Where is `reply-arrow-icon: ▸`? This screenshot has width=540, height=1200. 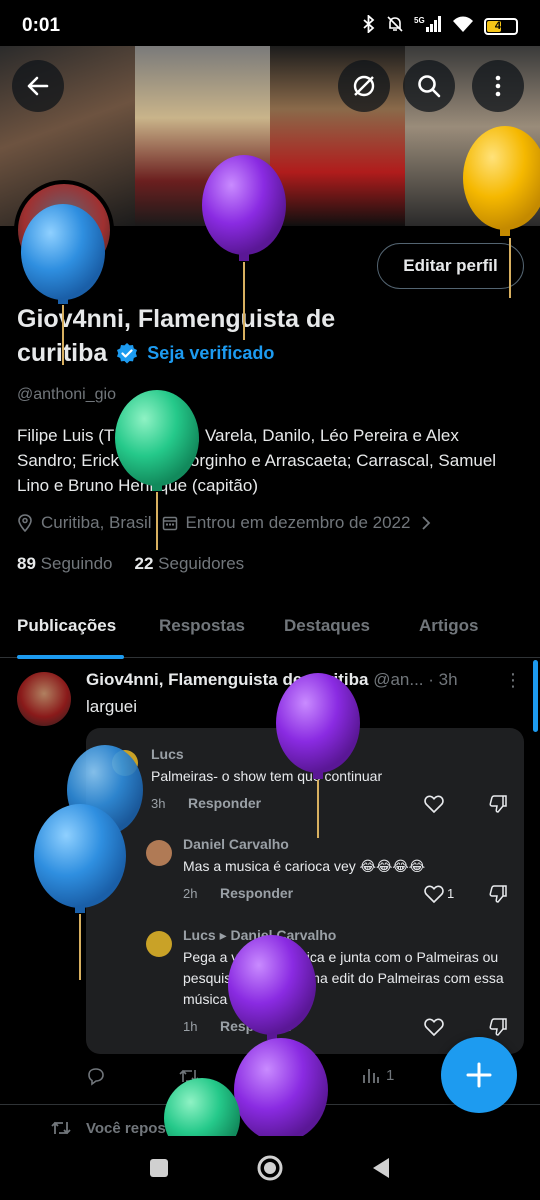 reply-arrow-icon: ▸ is located at coordinates (223, 935).